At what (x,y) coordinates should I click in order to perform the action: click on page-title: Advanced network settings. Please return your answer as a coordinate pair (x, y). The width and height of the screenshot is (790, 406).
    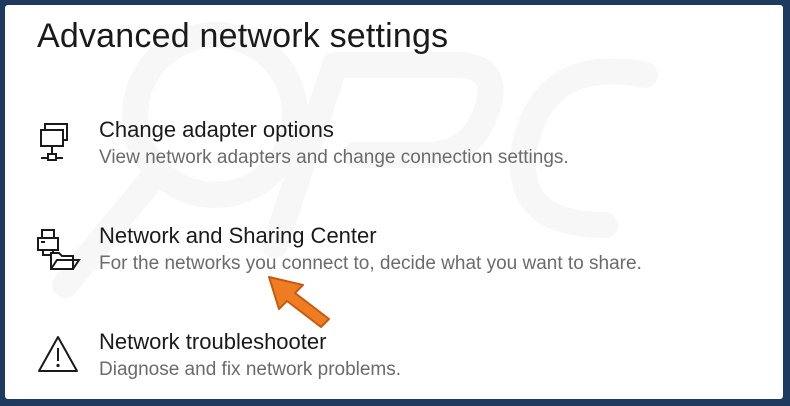
    Looking at the image, I should click on (243, 36).